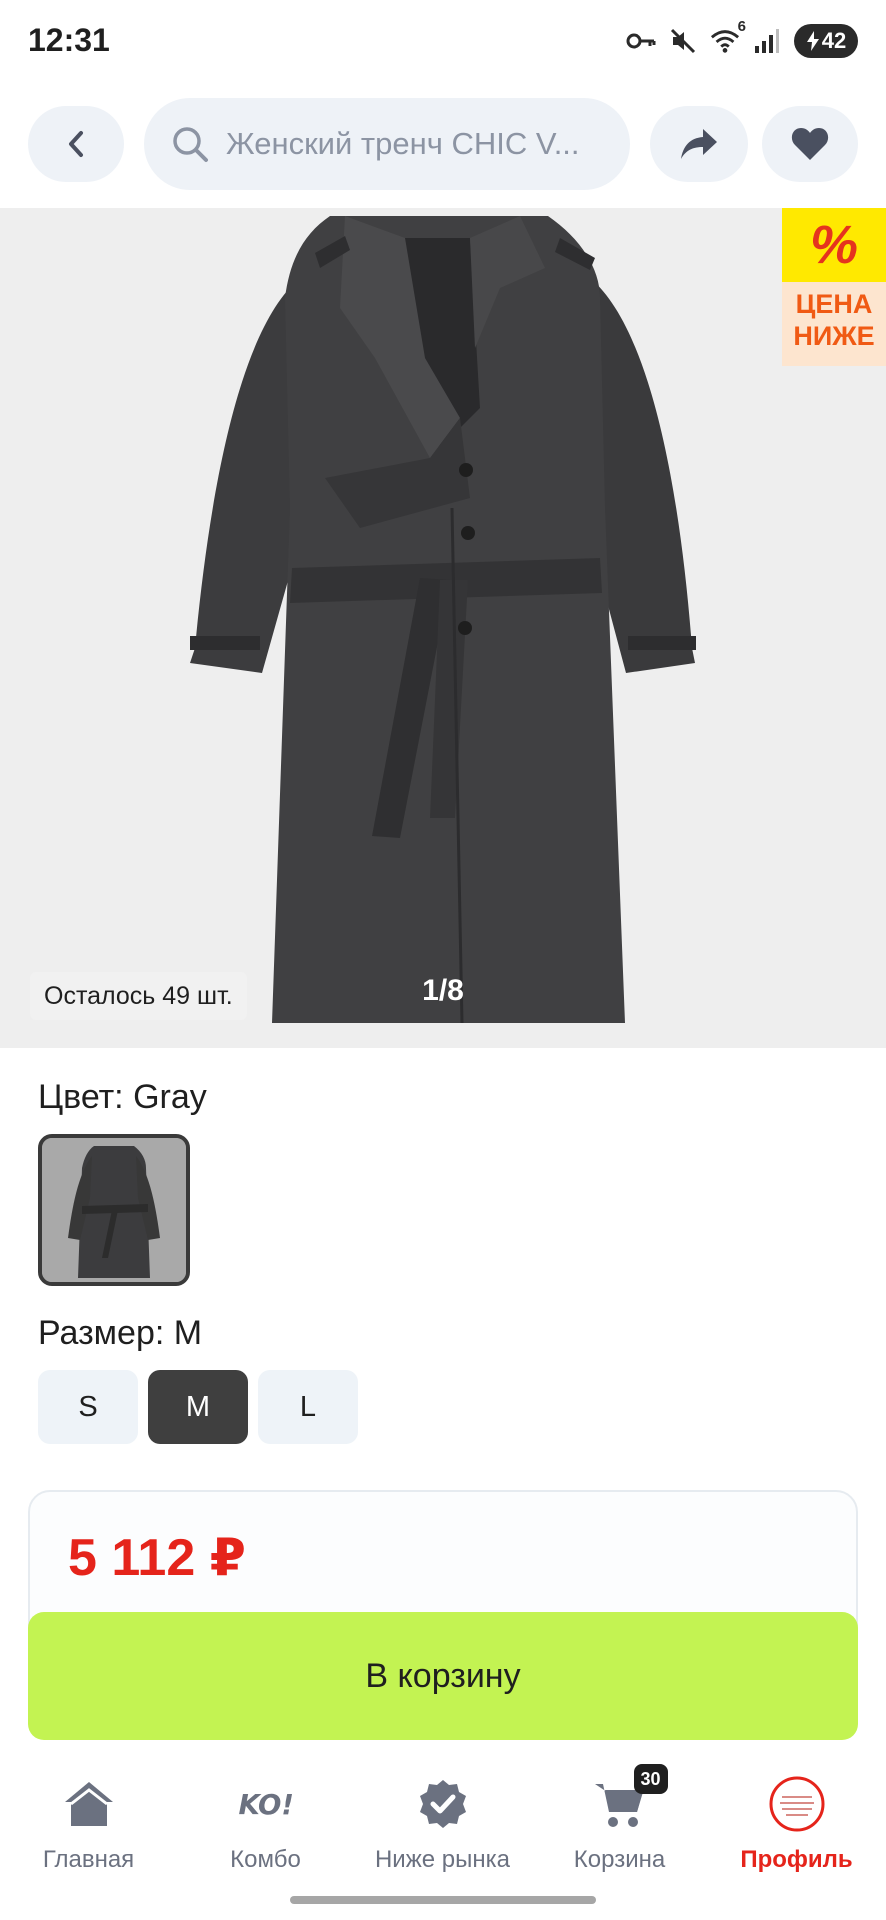  I want to click on color-swatch-gray, so click(114, 1210).